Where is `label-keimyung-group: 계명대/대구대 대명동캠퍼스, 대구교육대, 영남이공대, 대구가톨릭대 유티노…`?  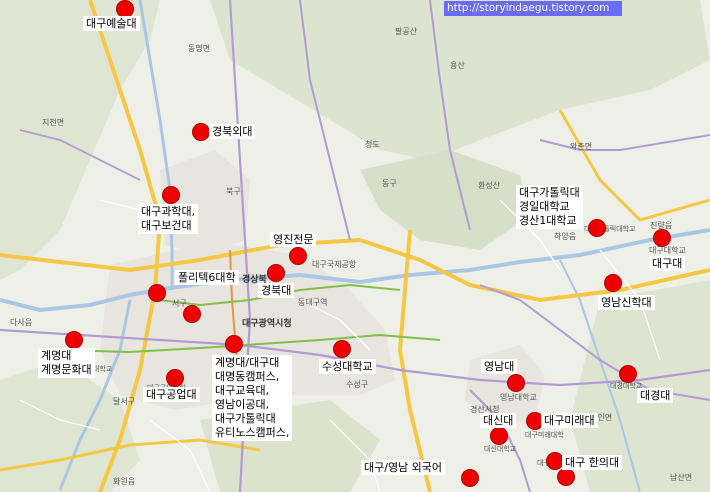
label-keimyung-group: 계명대/대구대 대명동캠퍼스, 대구교육대, 영남이공대, 대구가톨릭대 유티노… is located at coordinates (252, 398).